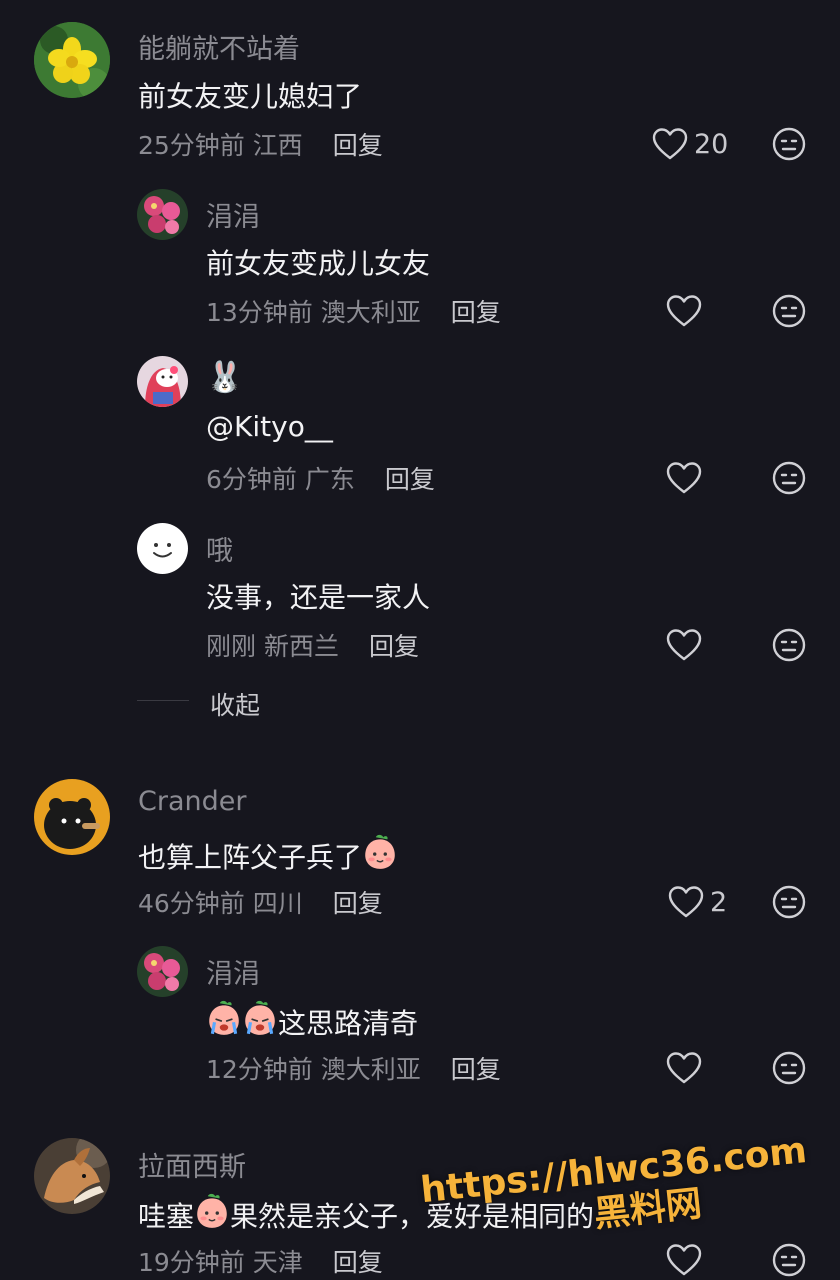  I want to click on like-button: 2, so click(697, 902).